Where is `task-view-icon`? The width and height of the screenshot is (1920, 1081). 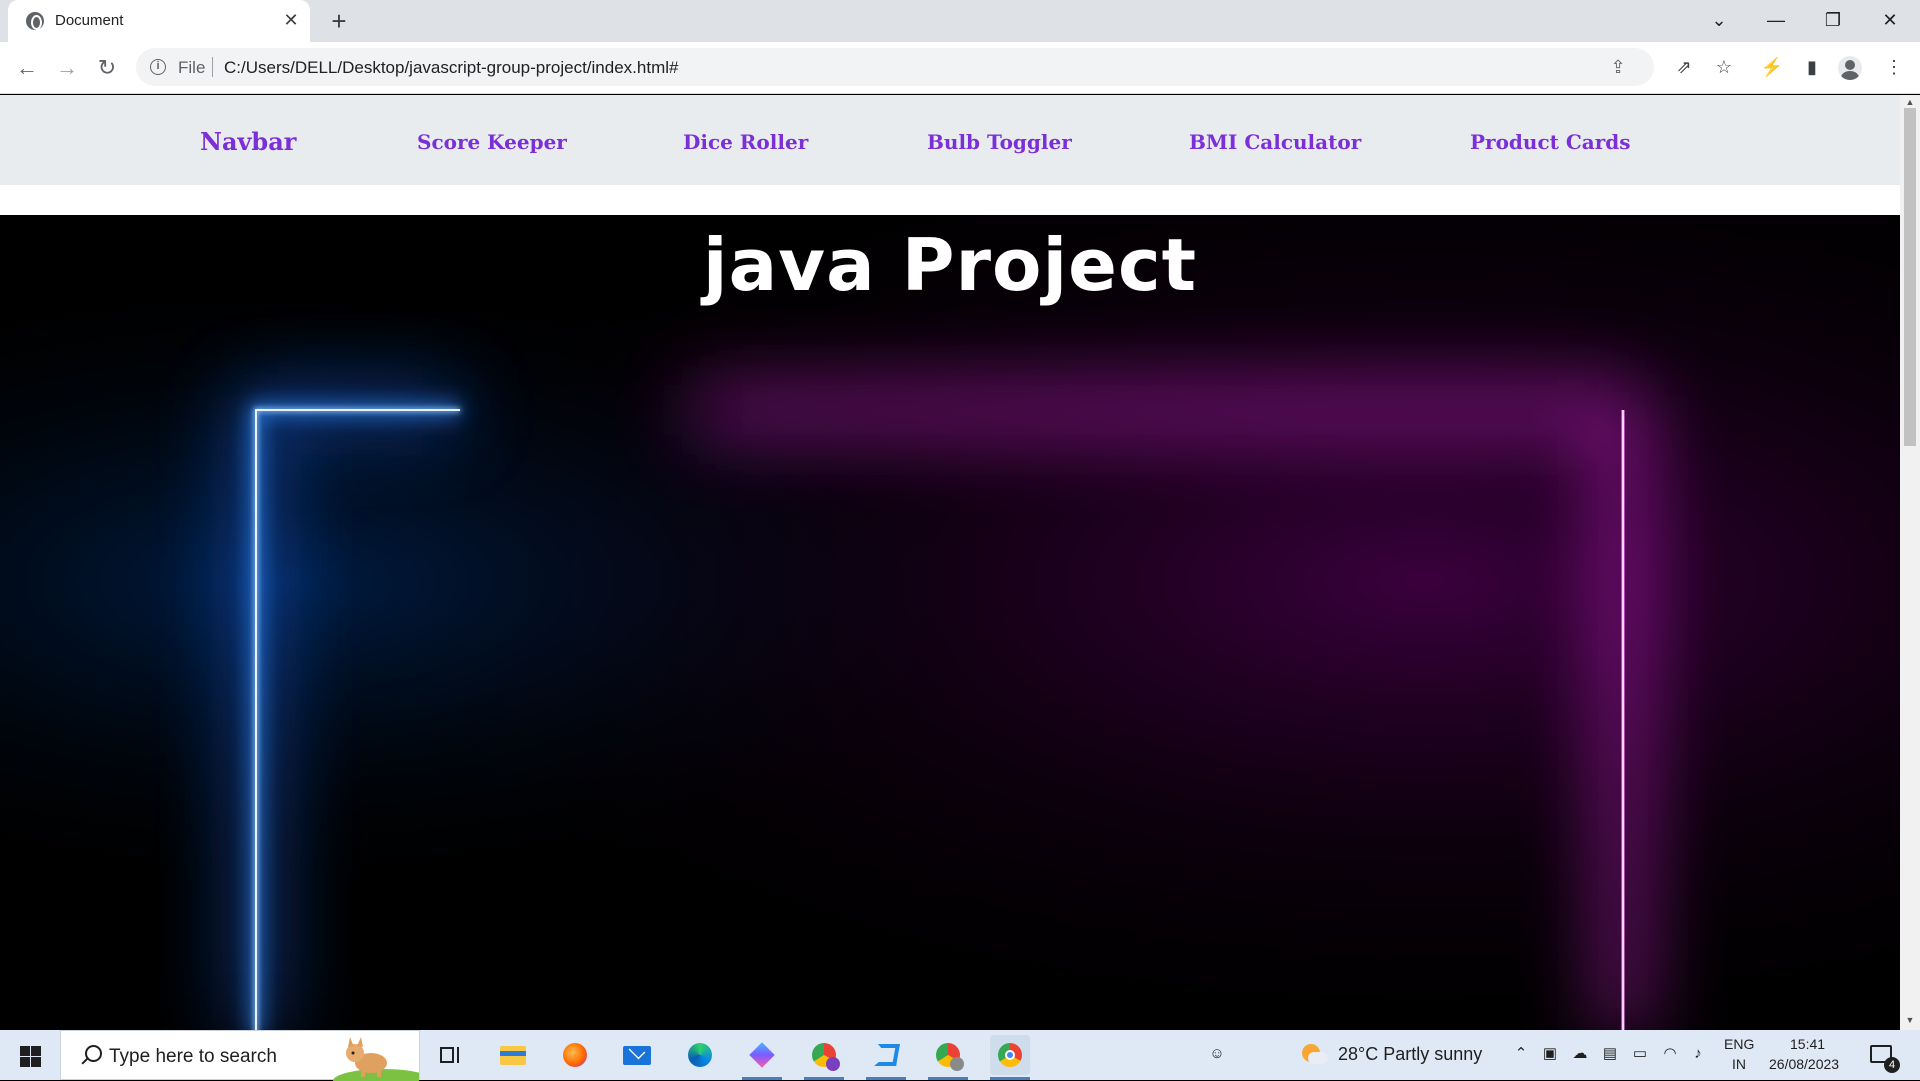 task-view-icon is located at coordinates (450, 1055).